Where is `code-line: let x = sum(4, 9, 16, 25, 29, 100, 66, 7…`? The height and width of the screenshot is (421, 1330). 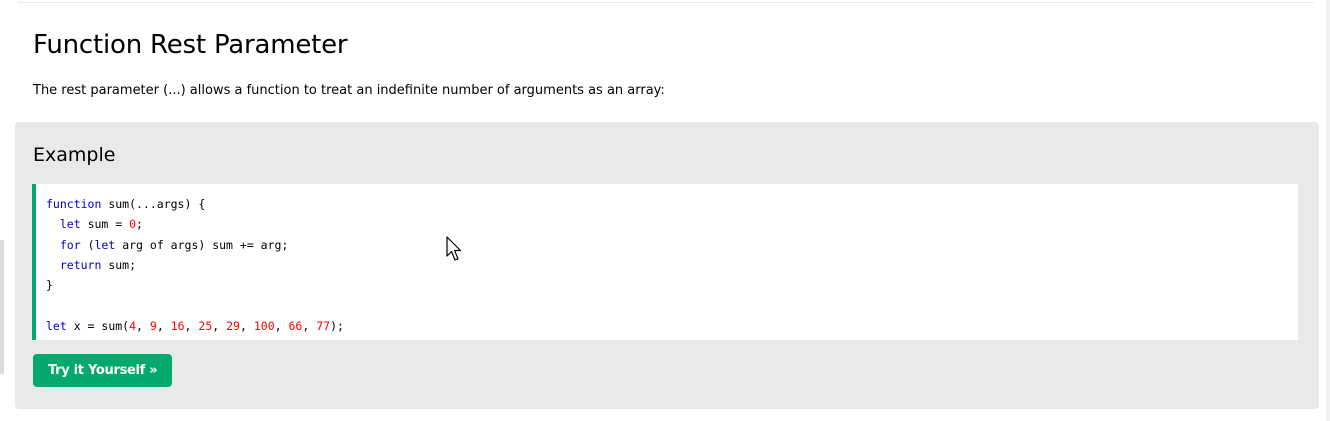
code-line: let x = sum(4, 9, 16, 25, 29, 100, 66, 7… is located at coordinates (672, 326).